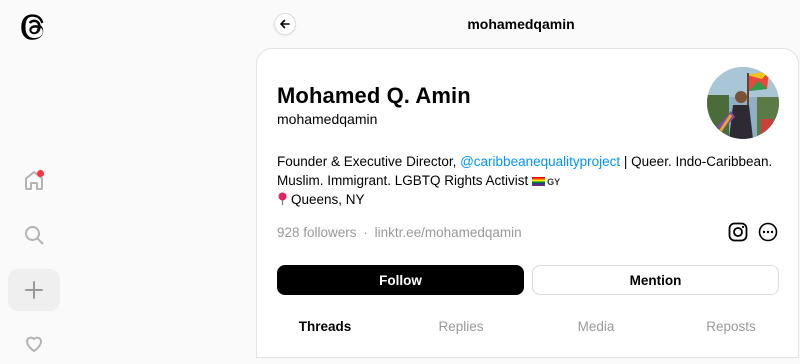 The height and width of the screenshot is (364, 800). Describe the element at coordinates (317, 232) in the screenshot. I see `followers-count: 928 followers` at that location.